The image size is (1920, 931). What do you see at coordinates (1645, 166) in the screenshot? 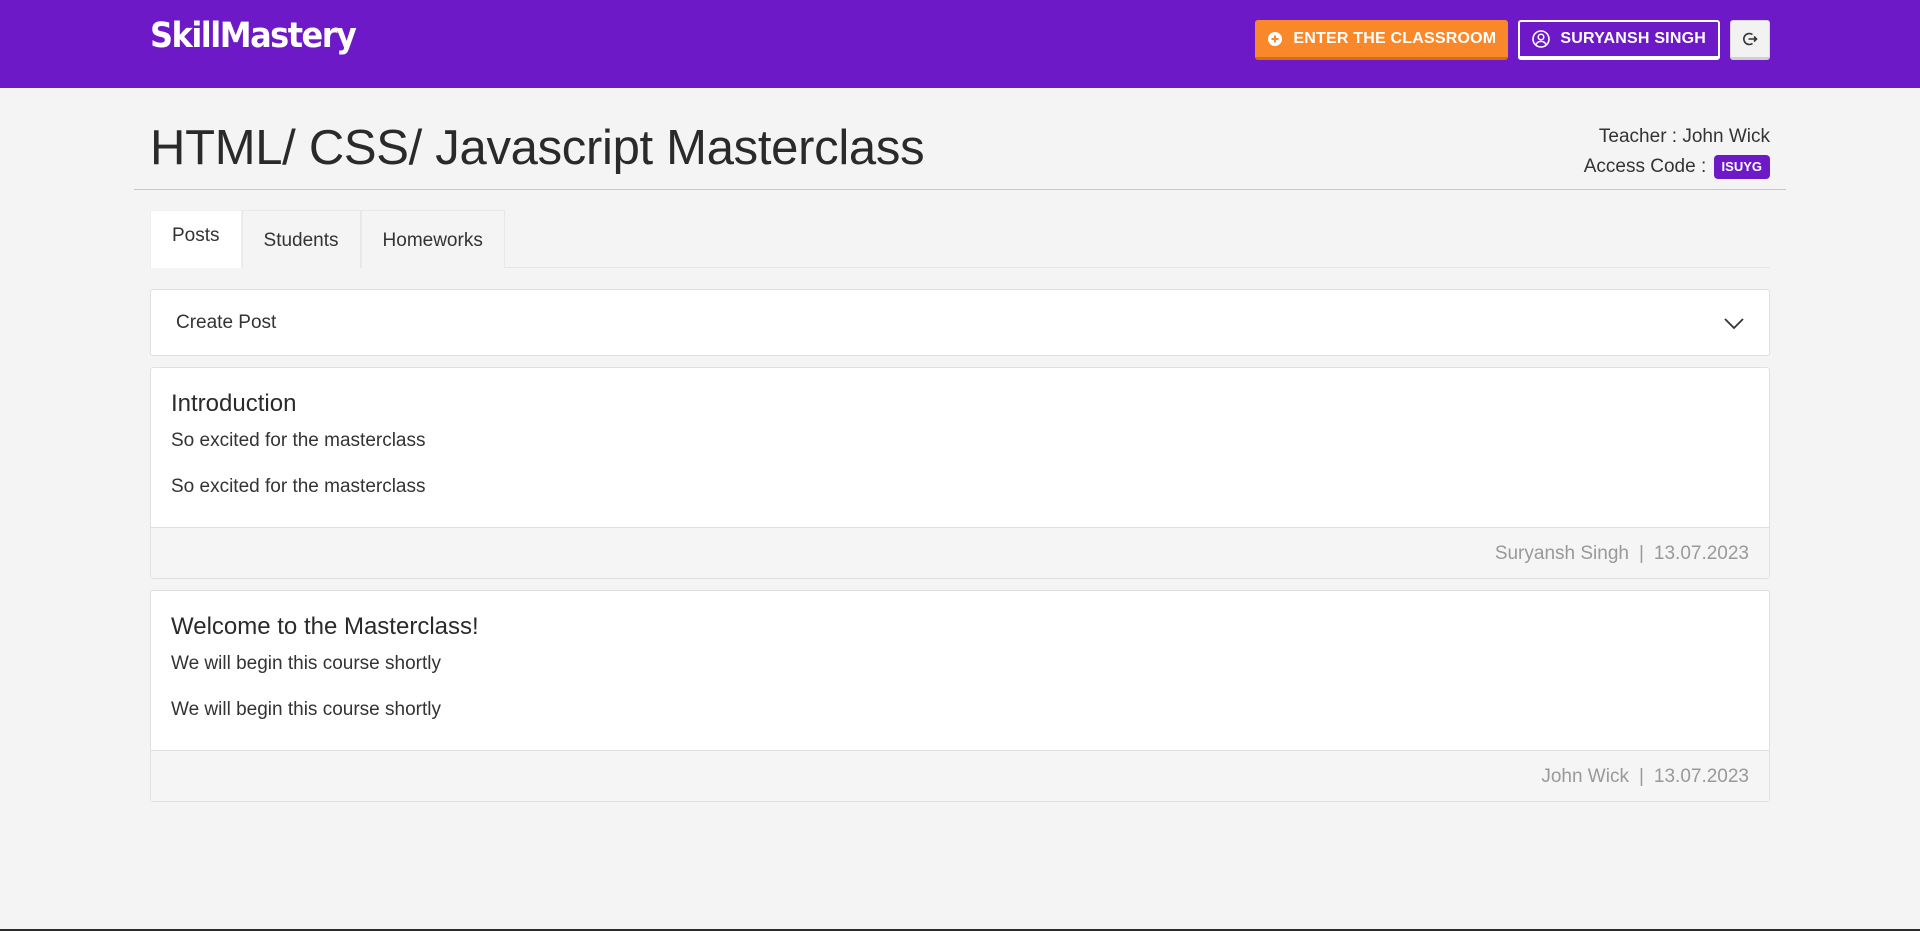
I see `access-code-label: Access Code :` at bounding box center [1645, 166].